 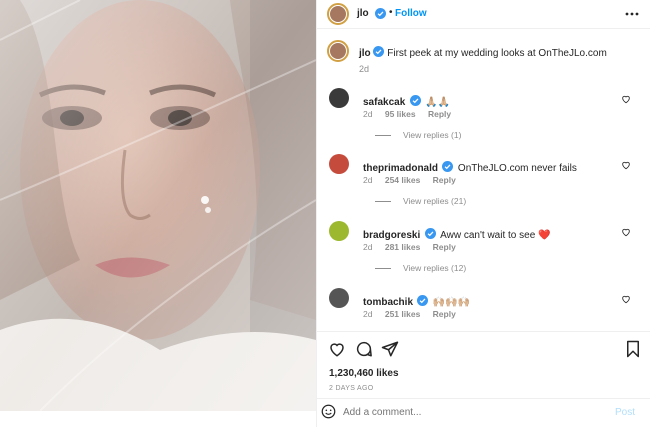 I want to click on comment-icon, so click(x=364, y=349).